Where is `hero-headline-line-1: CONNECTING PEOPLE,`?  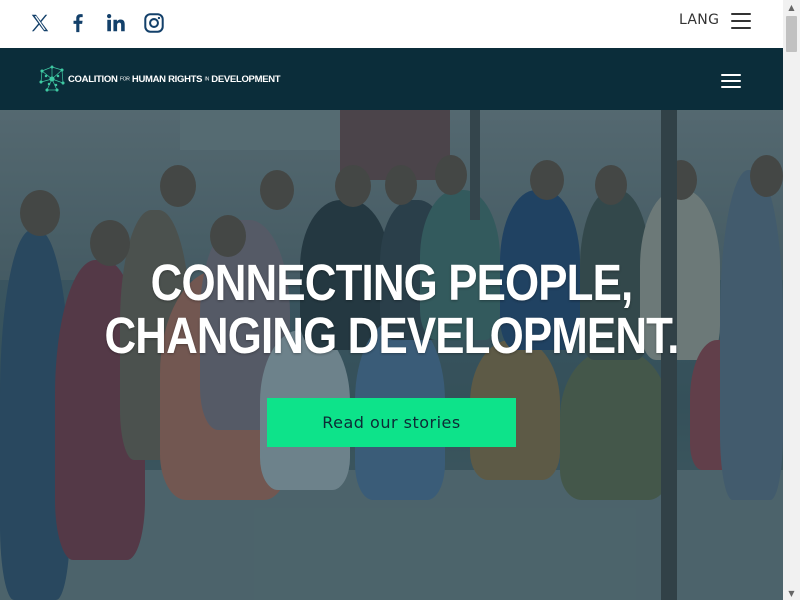 hero-headline-line-1: CONNECTING PEOPLE, is located at coordinates (392, 282).